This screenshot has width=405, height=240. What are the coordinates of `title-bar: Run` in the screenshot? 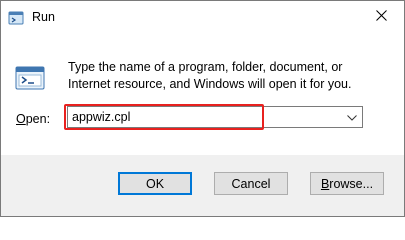 It's located at (202, 16).